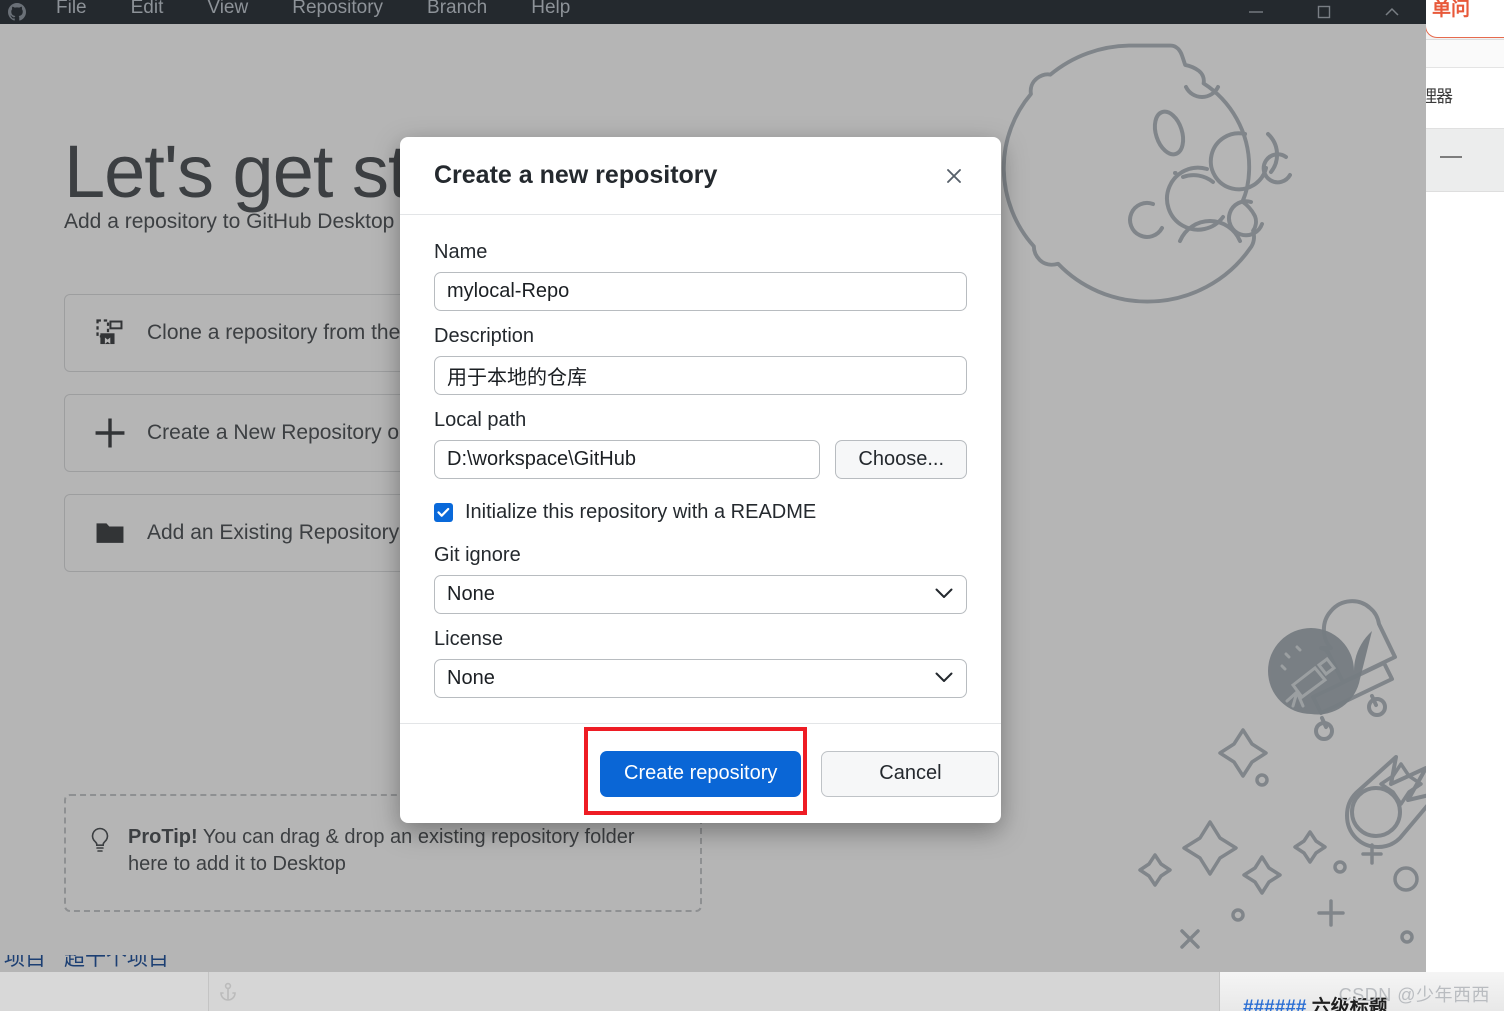 This screenshot has width=1504, height=1011. What do you see at coordinates (147, 10) in the screenshot?
I see `menu-edit: Edit` at bounding box center [147, 10].